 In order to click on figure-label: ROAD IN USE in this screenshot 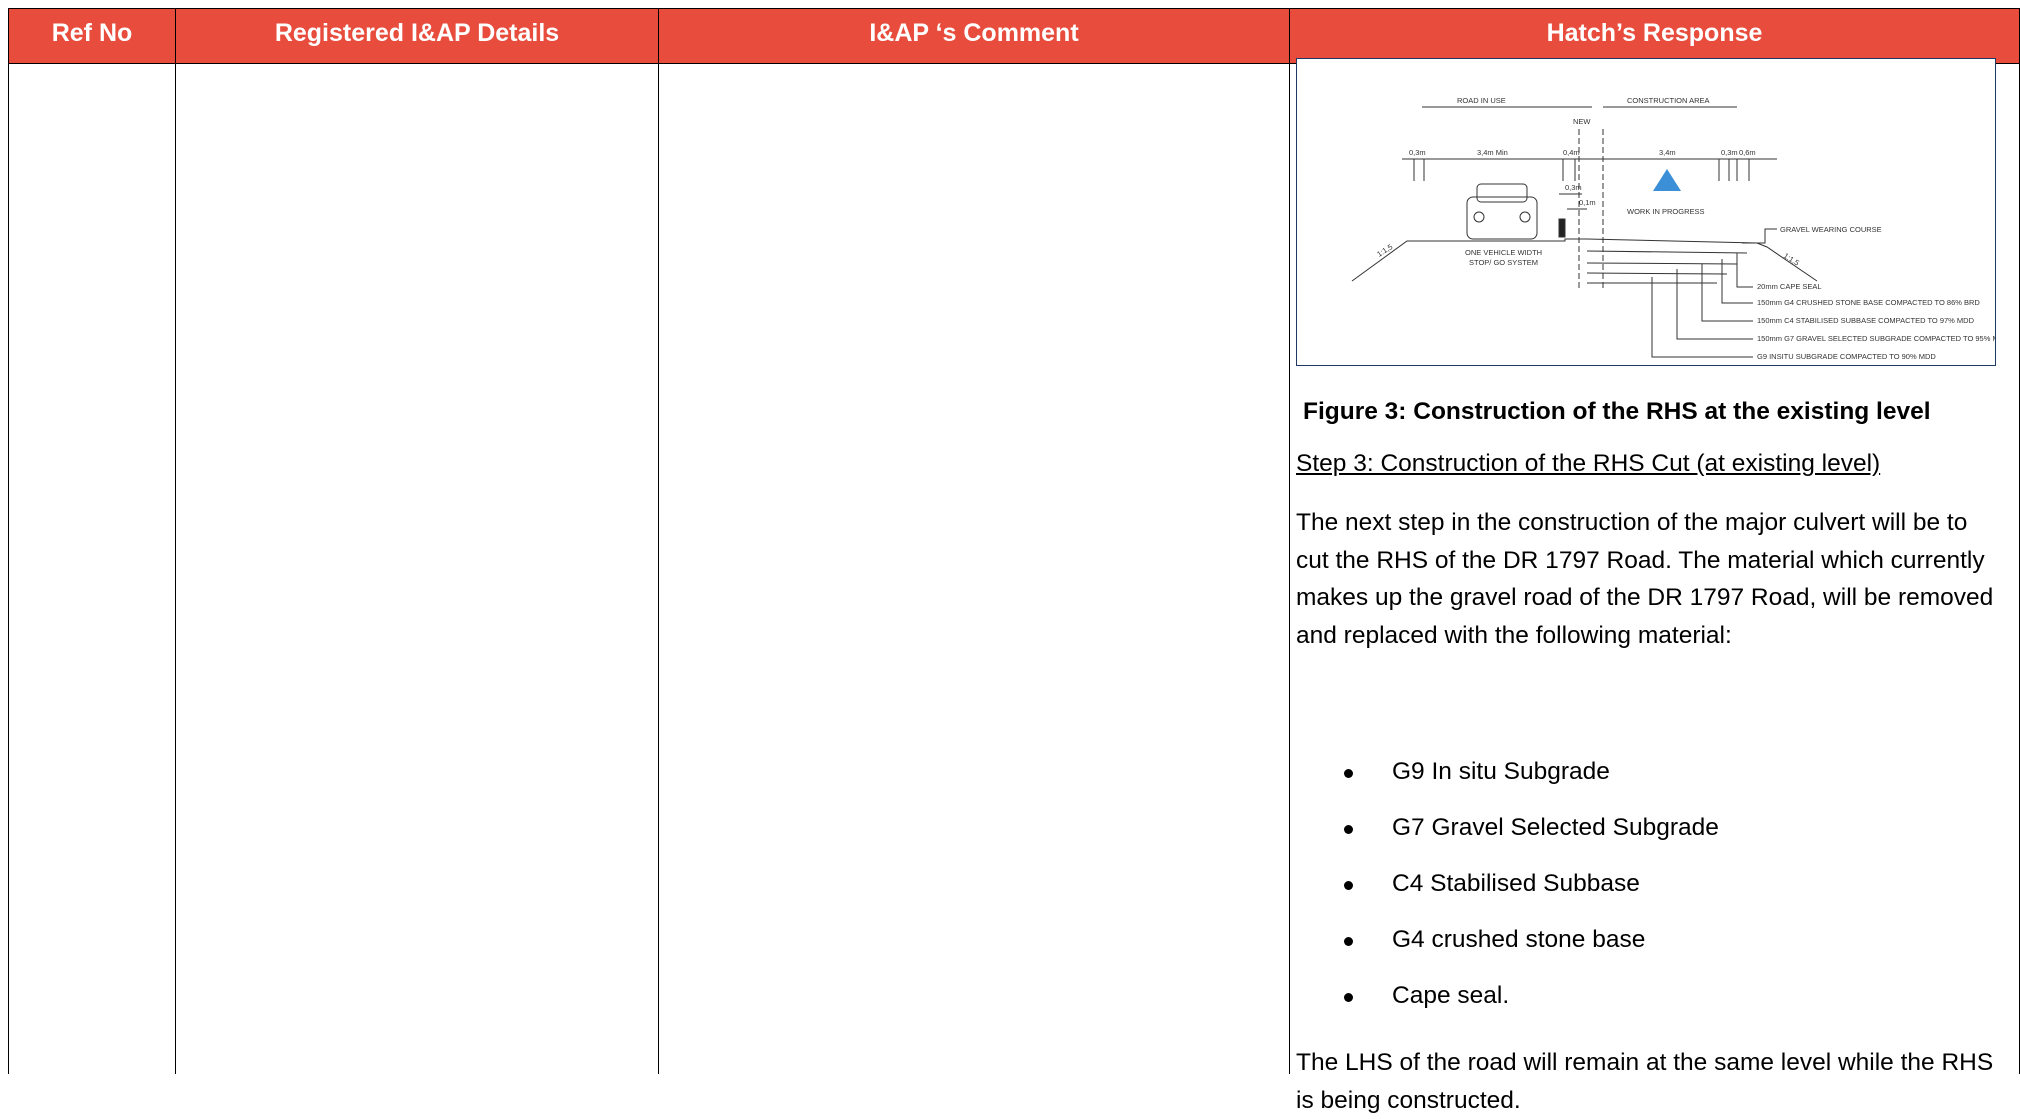, I will do `click(1481, 100)`.